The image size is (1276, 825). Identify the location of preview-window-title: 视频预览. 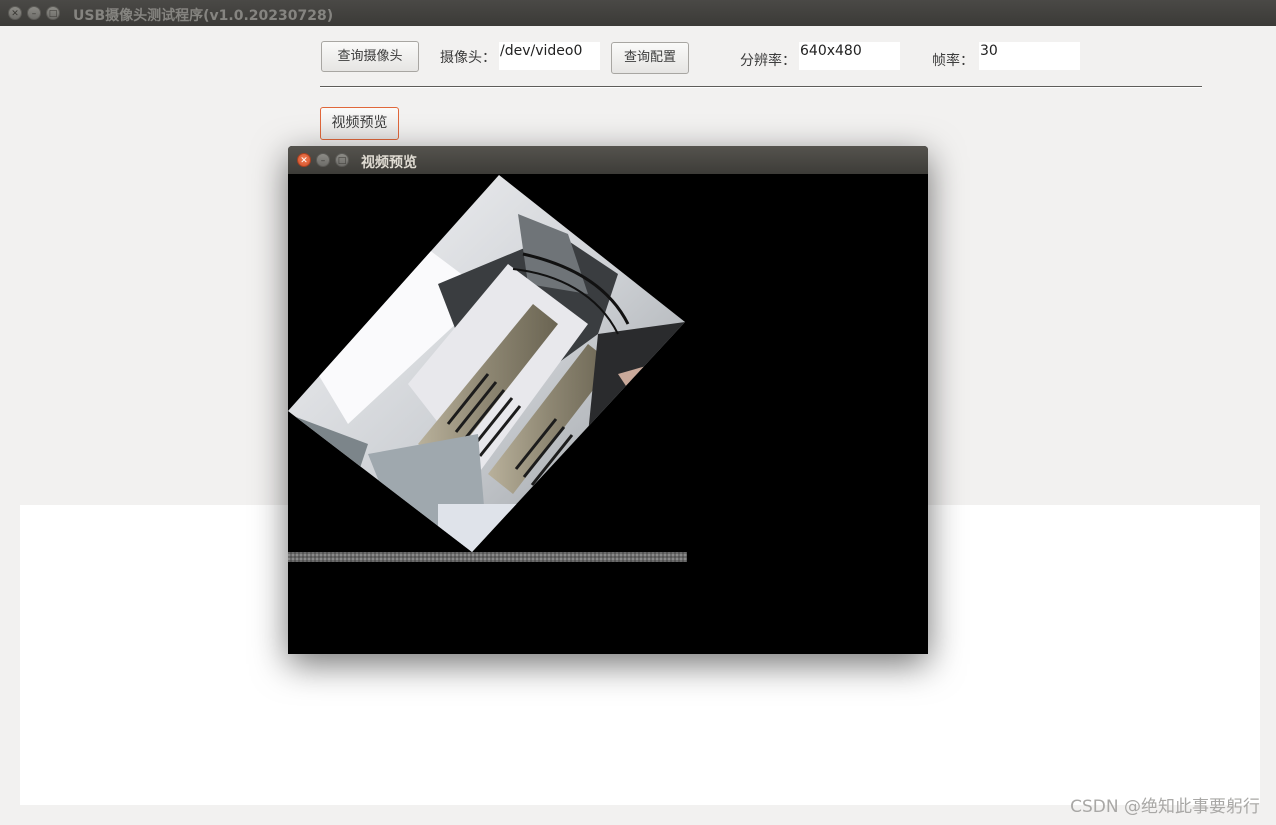
(389, 163).